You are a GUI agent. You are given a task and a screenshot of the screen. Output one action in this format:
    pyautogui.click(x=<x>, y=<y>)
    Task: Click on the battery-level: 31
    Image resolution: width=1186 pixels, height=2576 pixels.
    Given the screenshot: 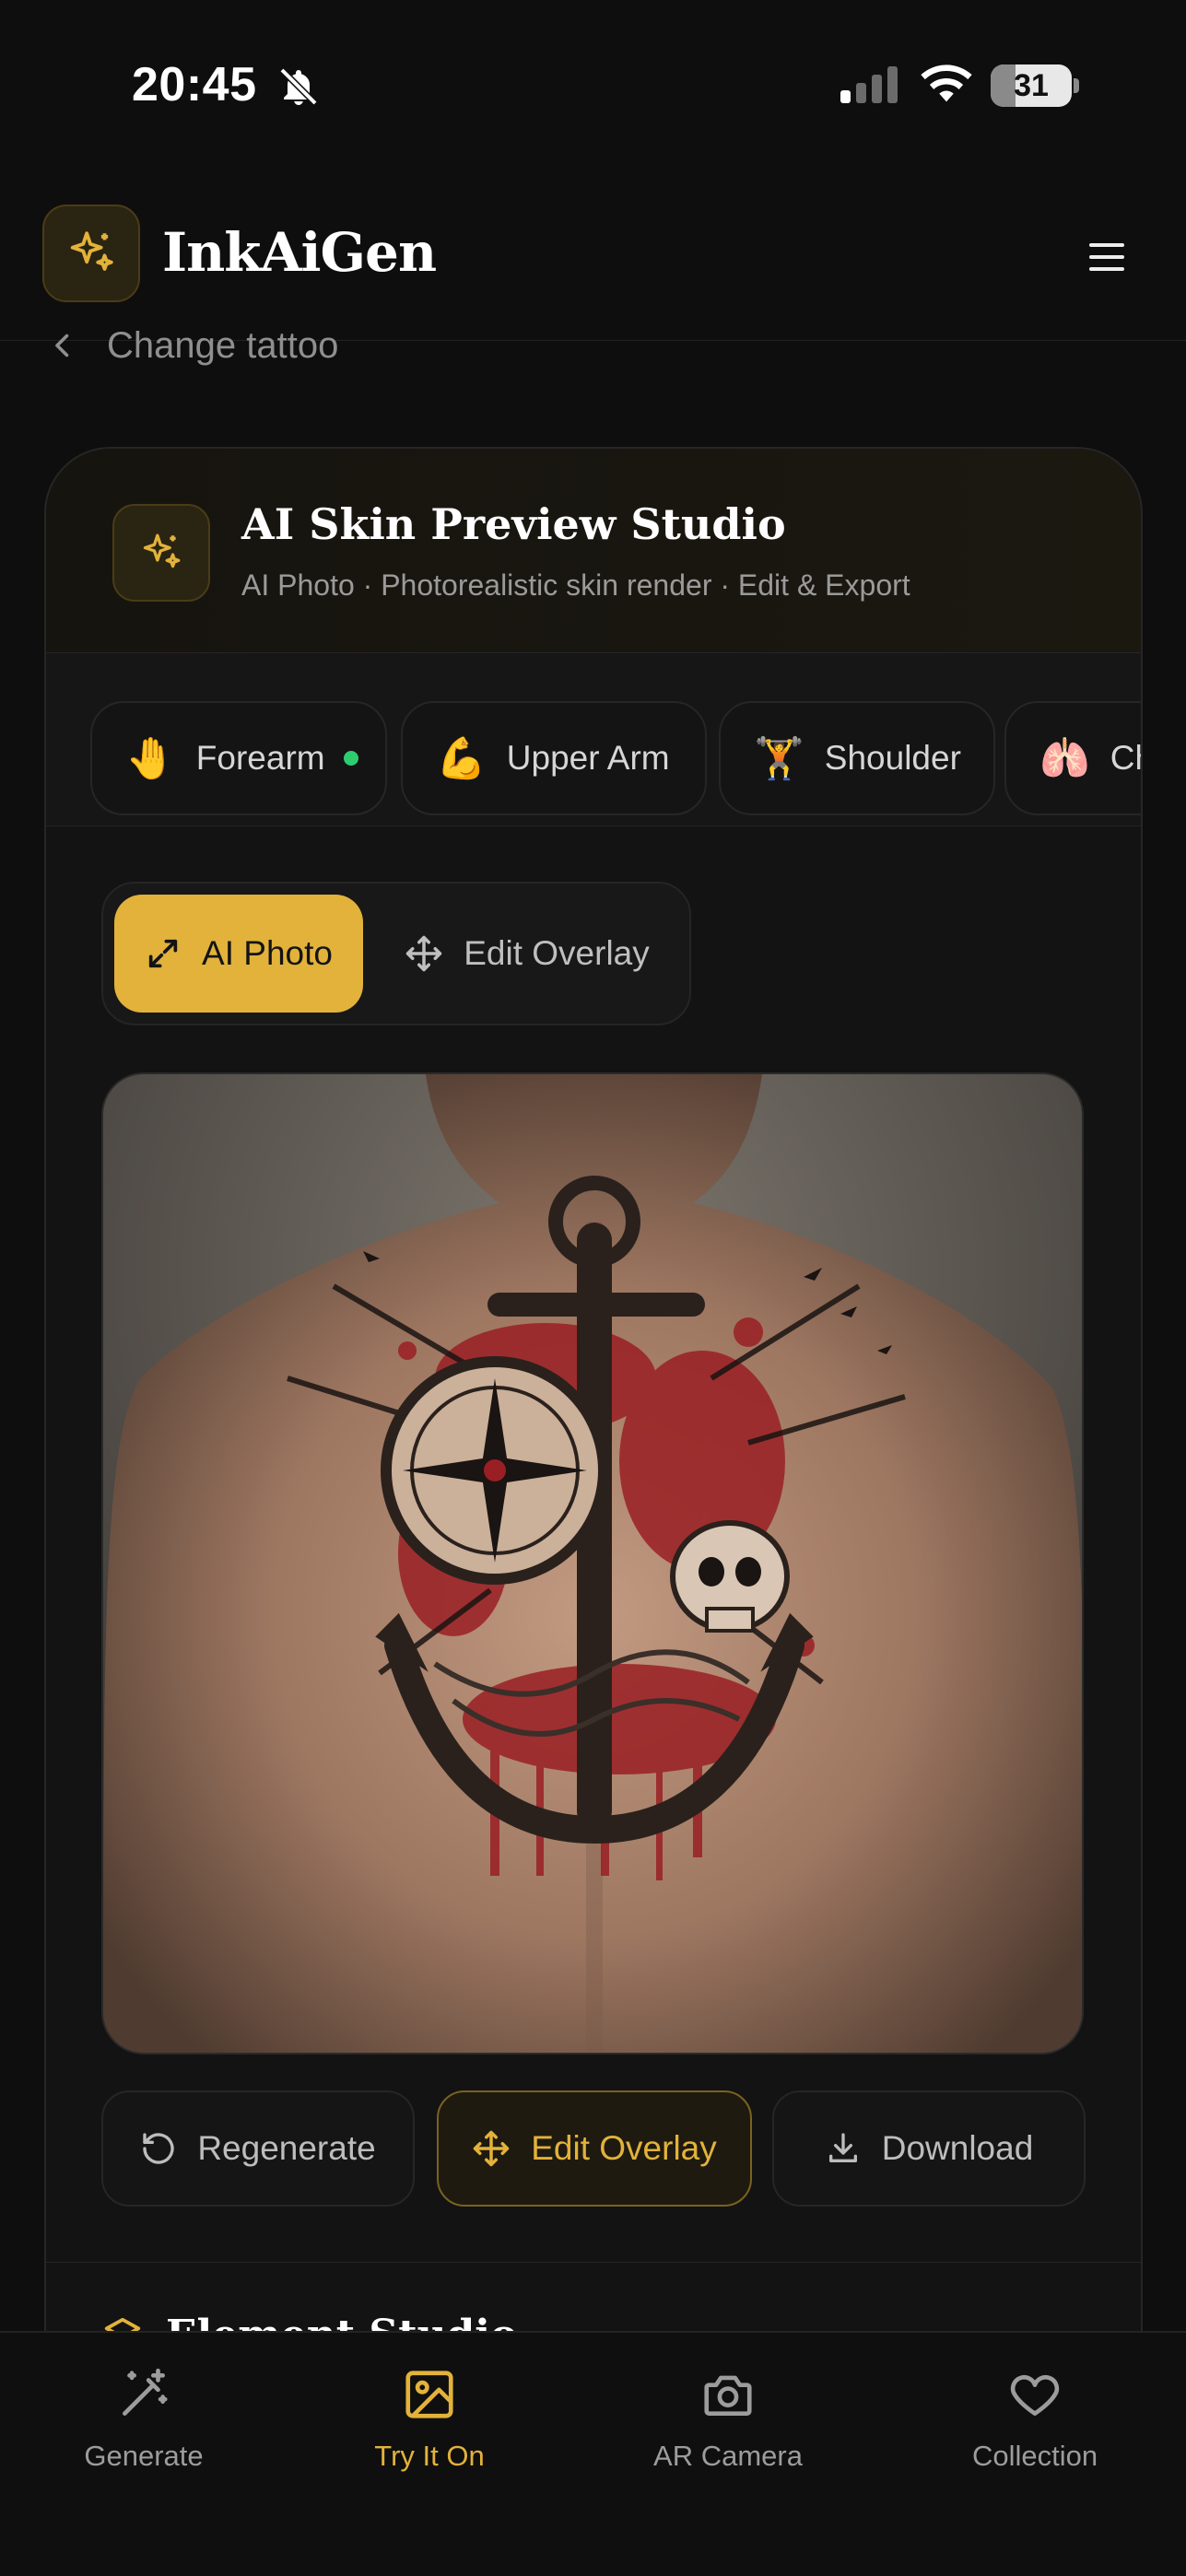 What is the action you would take?
    pyautogui.click(x=1031, y=85)
    